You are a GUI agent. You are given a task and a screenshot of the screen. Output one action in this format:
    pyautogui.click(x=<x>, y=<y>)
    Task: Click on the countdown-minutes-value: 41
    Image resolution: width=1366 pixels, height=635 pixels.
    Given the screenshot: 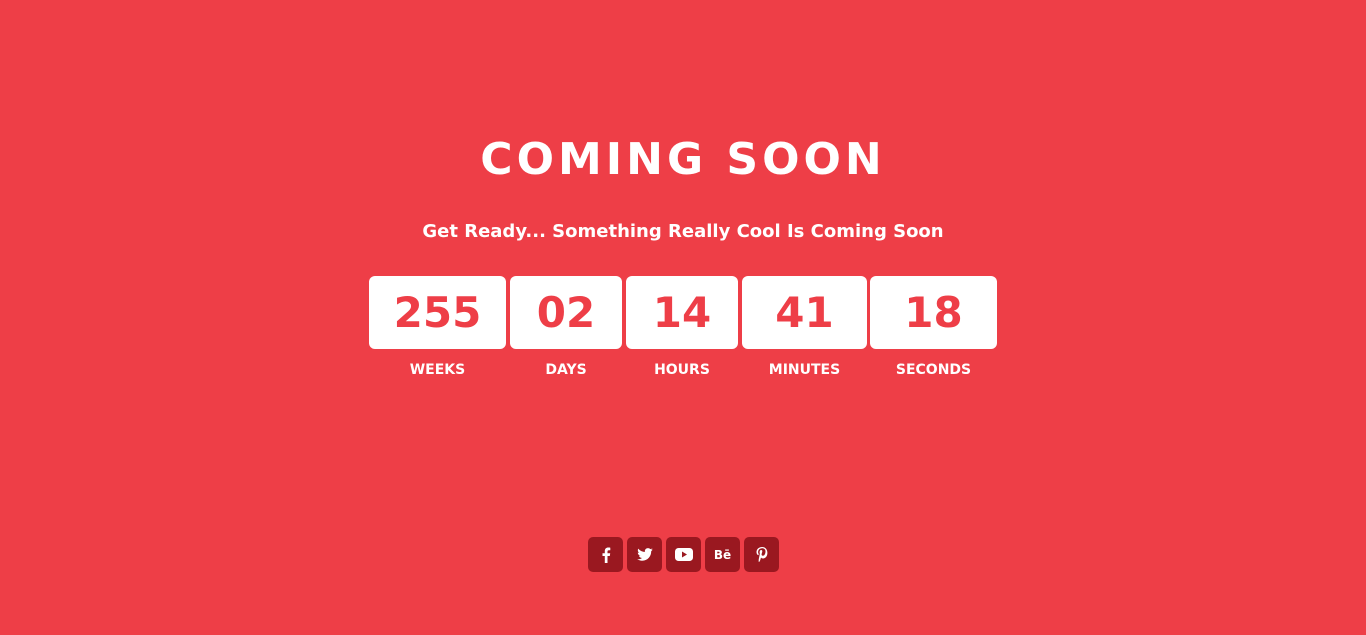 What is the action you would take?
    pyautogui.click(x=804, y=312)
    